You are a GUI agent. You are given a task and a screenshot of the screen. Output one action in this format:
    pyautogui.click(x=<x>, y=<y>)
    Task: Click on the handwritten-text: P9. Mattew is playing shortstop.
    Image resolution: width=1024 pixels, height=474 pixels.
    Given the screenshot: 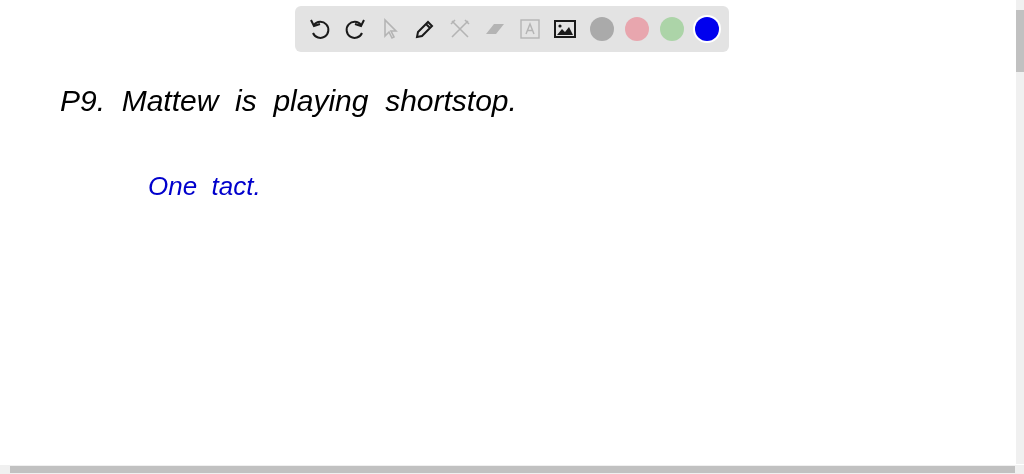 What is the action you would take?
    pyautogui.click(x=288, y=101)
    